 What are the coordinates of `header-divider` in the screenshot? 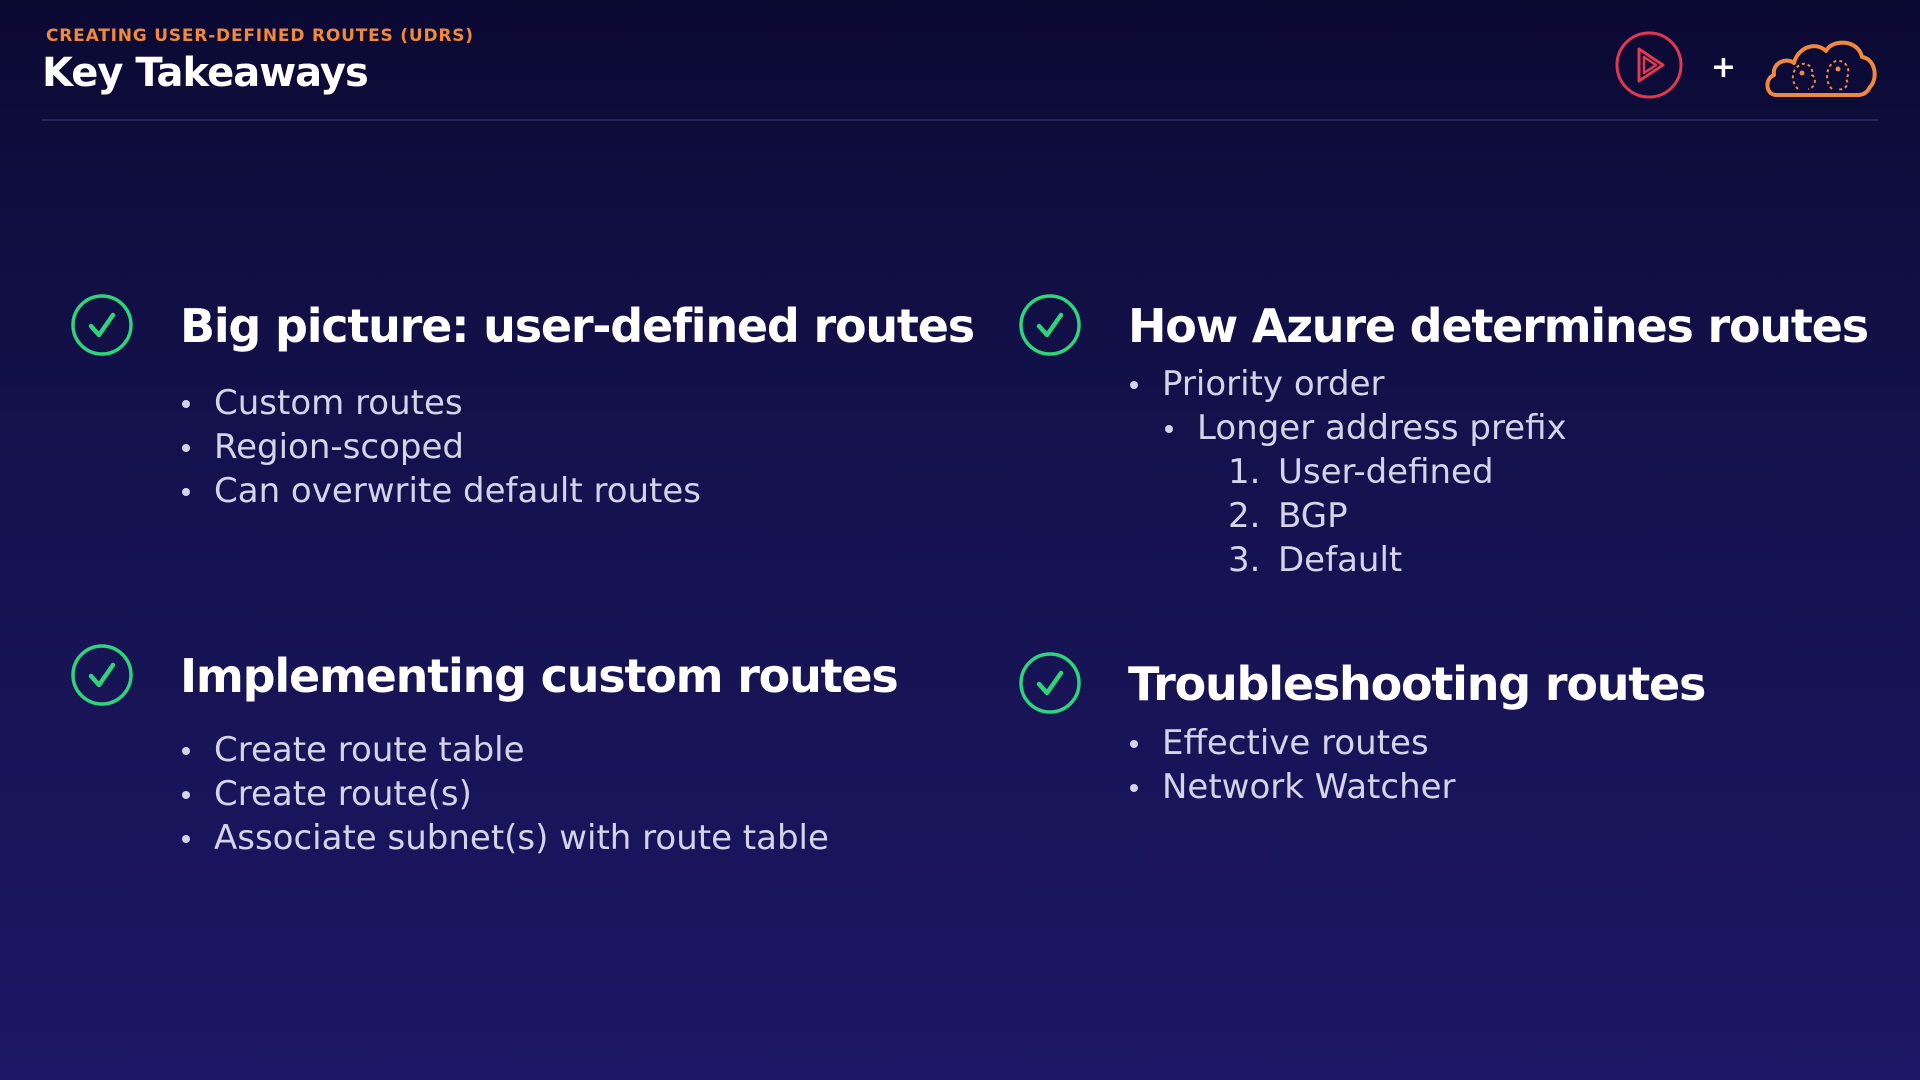 It's located at (960, 120).